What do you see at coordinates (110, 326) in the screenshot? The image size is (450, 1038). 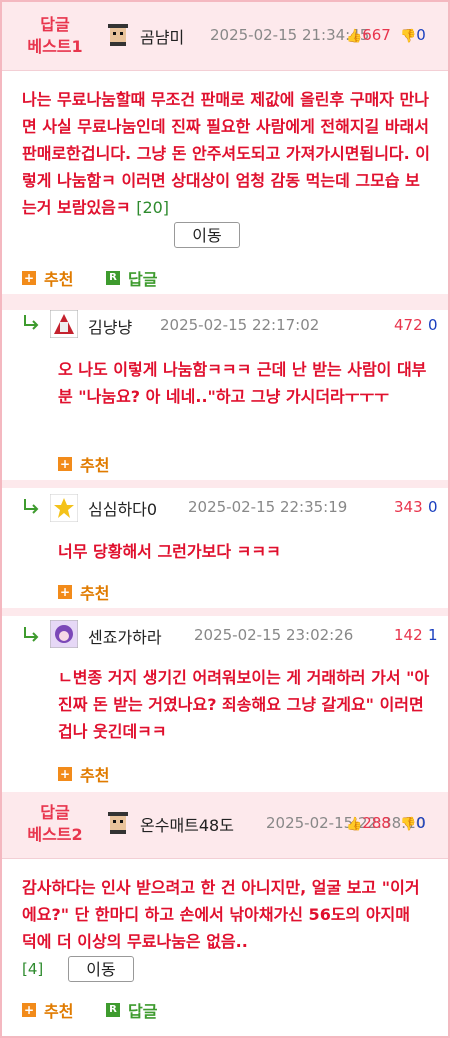 I see `reply1-username: 김냥냥` at bounding box center [110, 326].